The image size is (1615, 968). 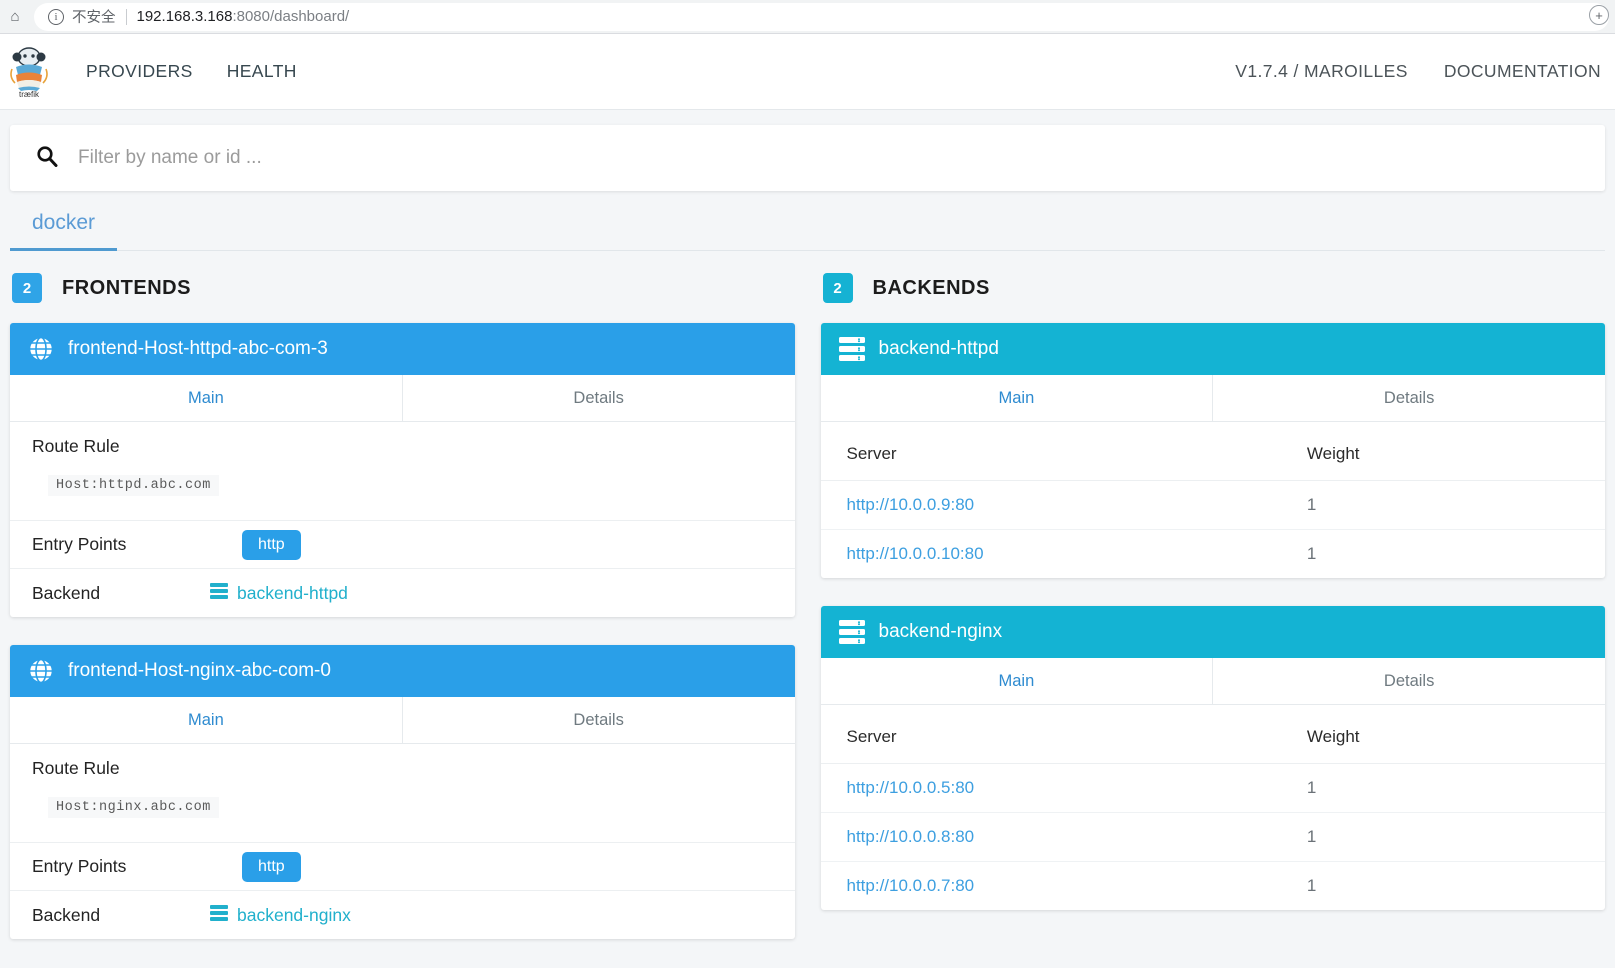 I want to click on frontend-card-title: frontend-Host-httpd-abc-com-3, so click(x=198, y=348).